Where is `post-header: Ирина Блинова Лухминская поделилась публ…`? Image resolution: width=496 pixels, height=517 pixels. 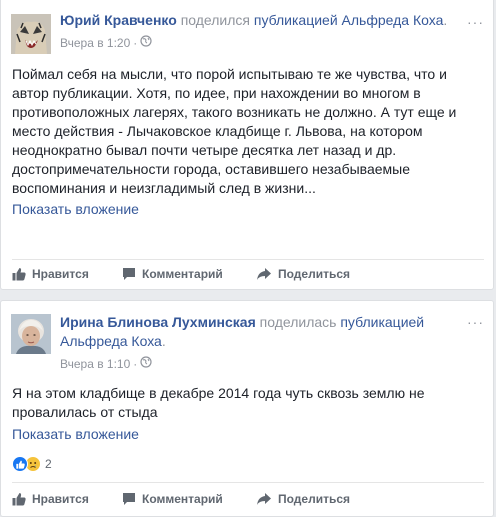
post-header: Ирина Блинова Лухминская поделилась публ… is located at coordinates (258, 332).